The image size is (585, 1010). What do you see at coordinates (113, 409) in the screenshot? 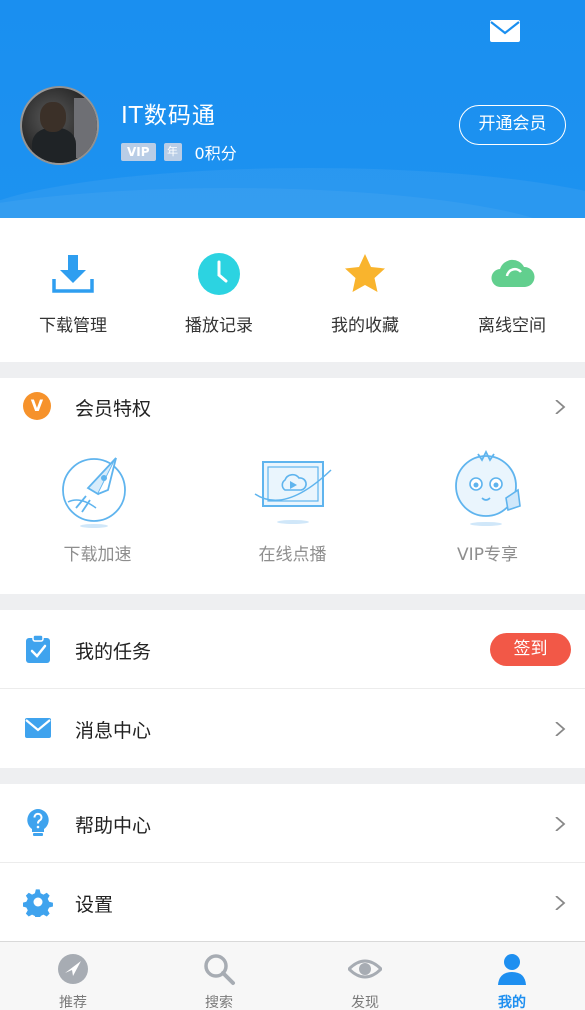
I see `vip-title: 会员特权` at bounding box center [113, 409].